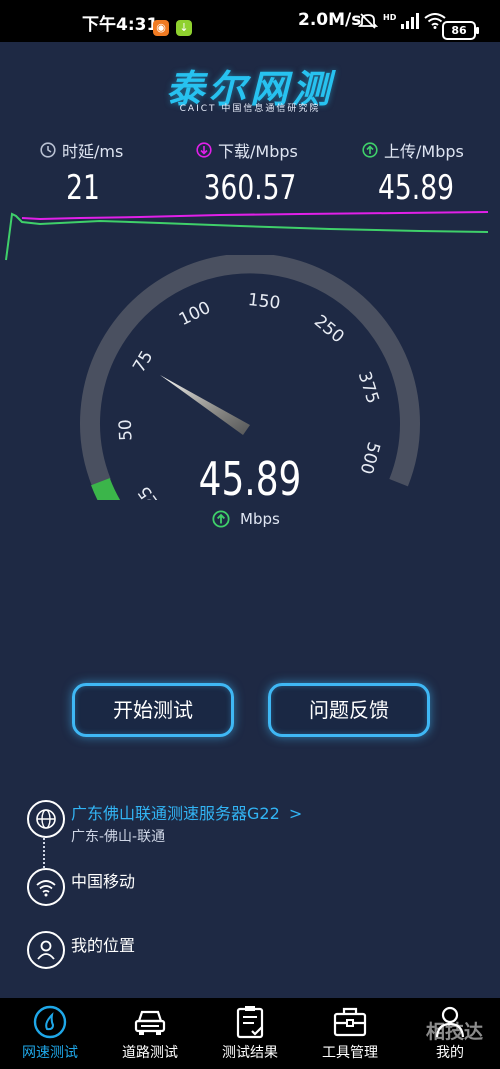 Image resolution: width=500 pixels, height=1069 pixels. I want to click on upload-value: 45.89, so click(416, 188).